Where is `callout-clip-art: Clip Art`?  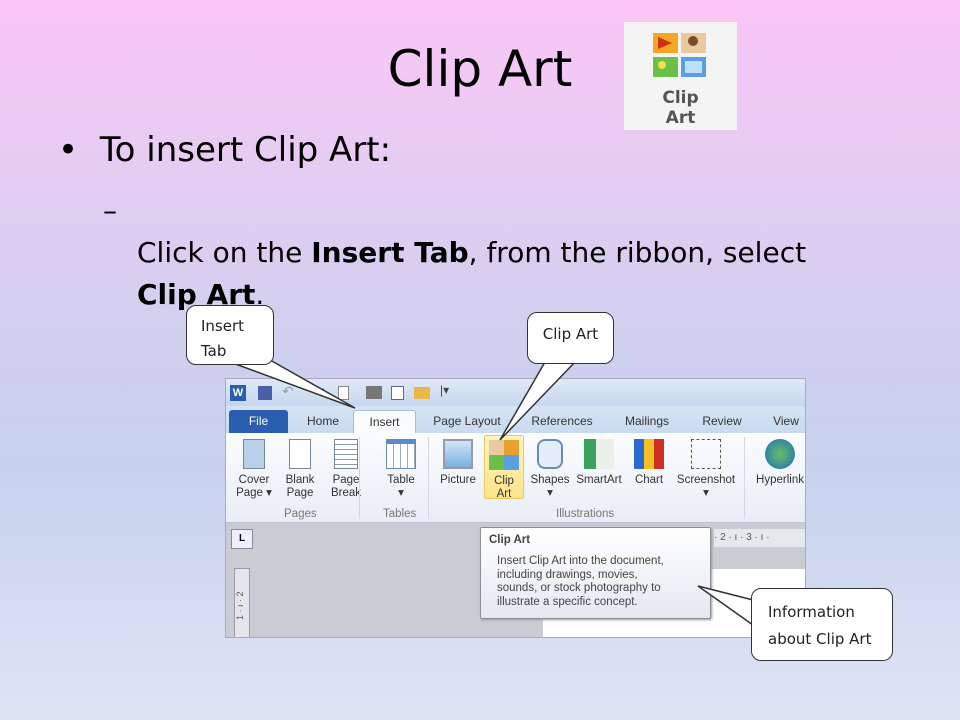
callout-clip-art: Clip Art is located at coordinates (570, 338).